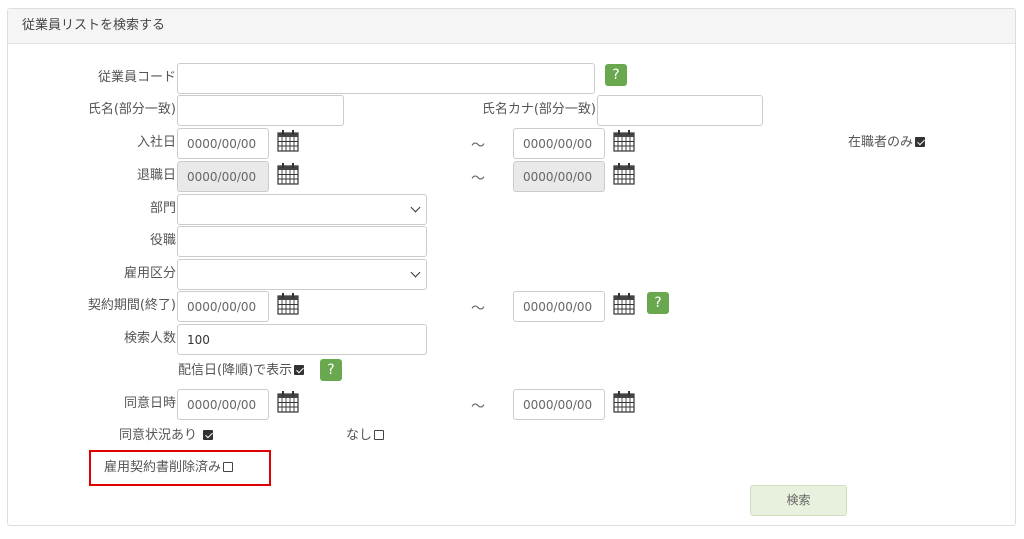 The height and width of the screenshot is (539, 1024). I want to click on name-label: 氏名(部分一致), so click(131, 109).